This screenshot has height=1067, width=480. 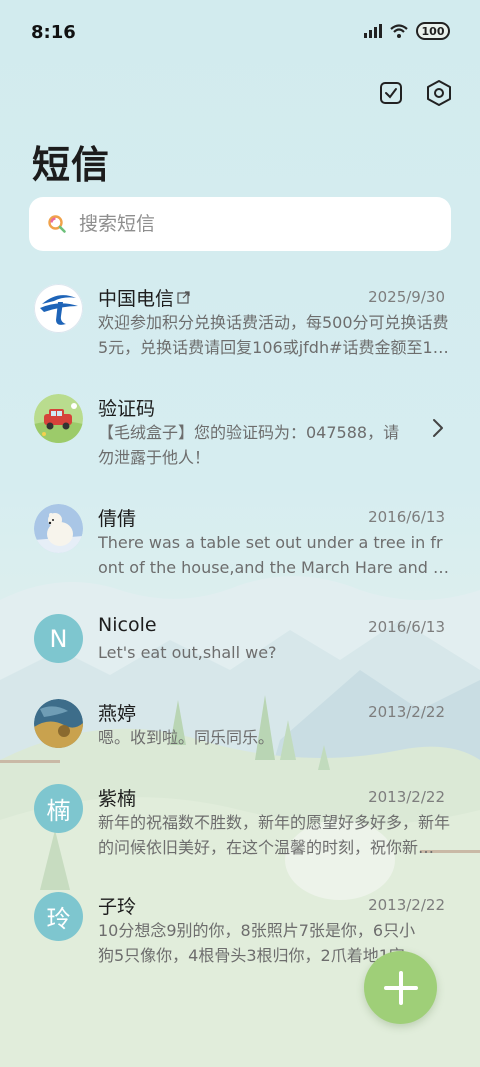 What do you see at coordinates (117, 519) in the screenshot?
I see `conversation-name: 倩倩` at bounding box center [117, 519].